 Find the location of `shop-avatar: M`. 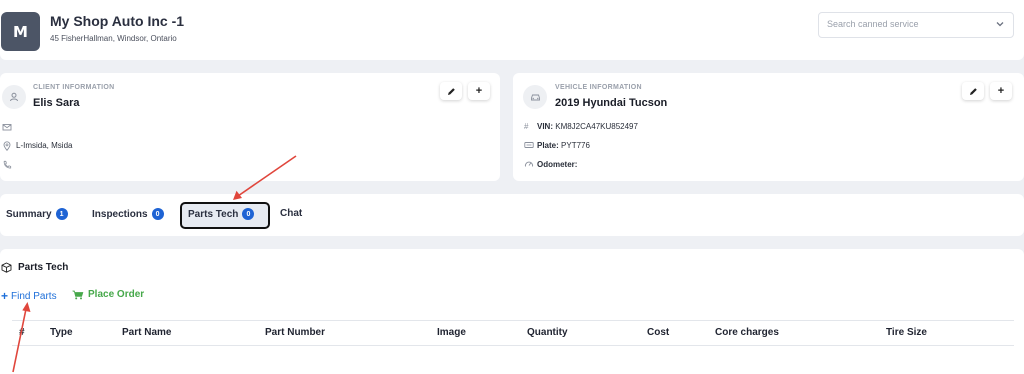

shop-avatar: M is located at coordinates (20, 31).